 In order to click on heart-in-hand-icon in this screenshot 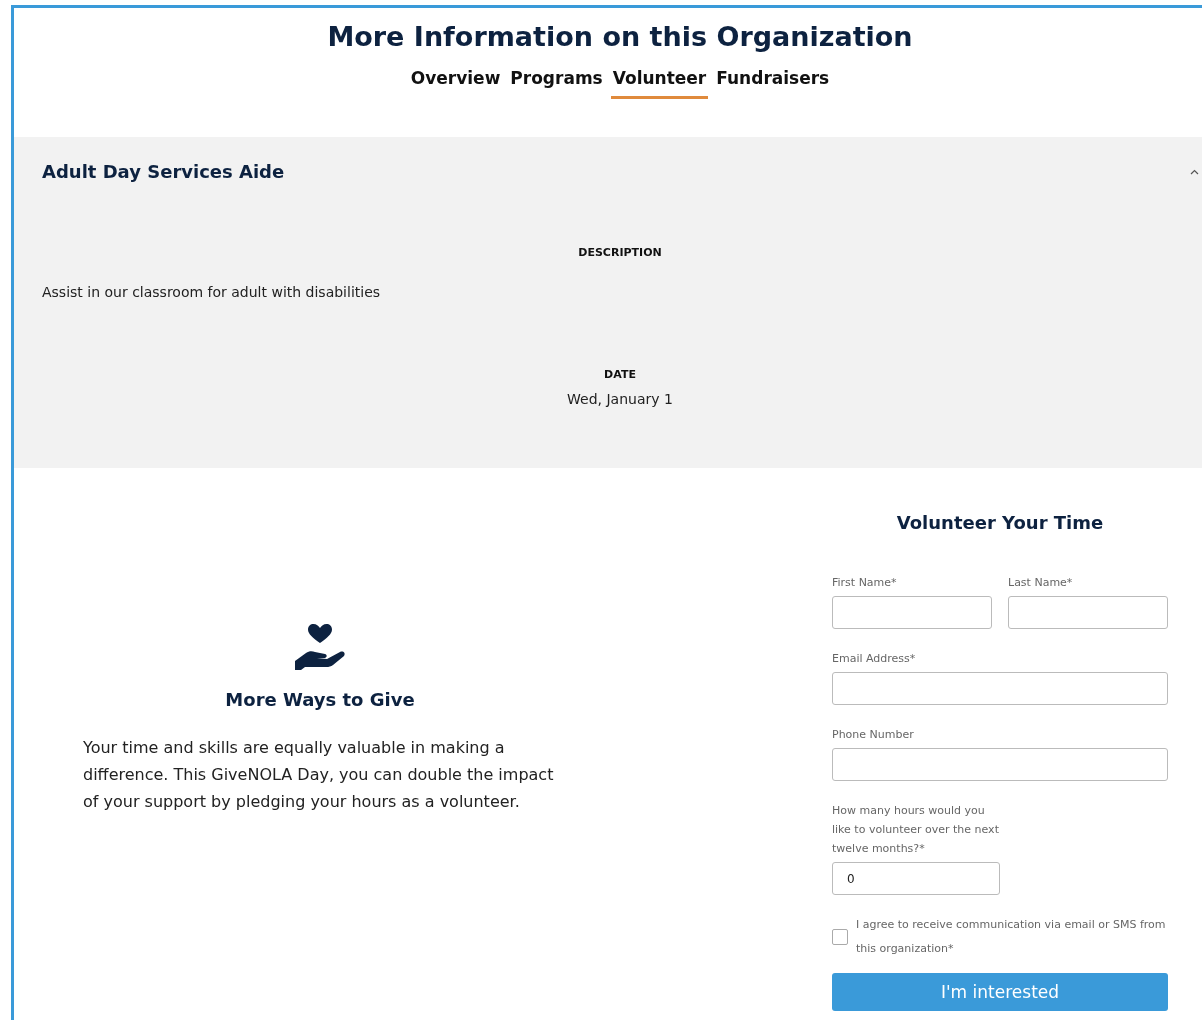, I will do `click(320, 647)`.